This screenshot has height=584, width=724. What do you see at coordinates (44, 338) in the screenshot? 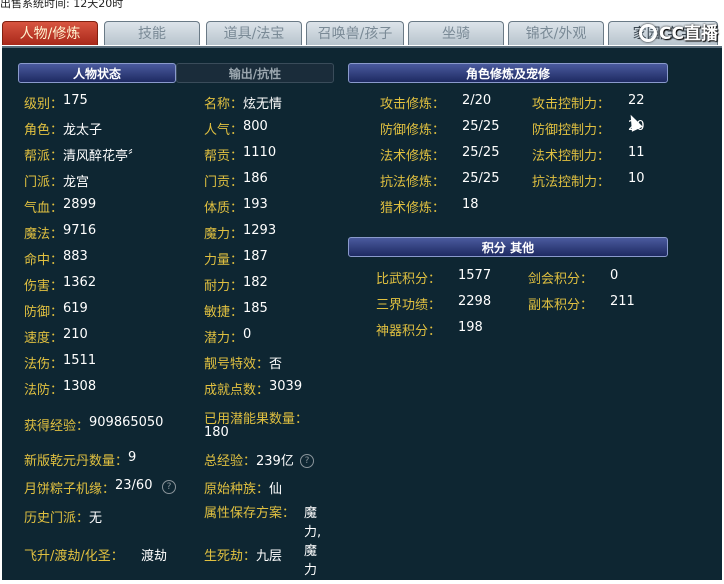
I see `stat-label: 速度：` at bounding box center [44, 338].